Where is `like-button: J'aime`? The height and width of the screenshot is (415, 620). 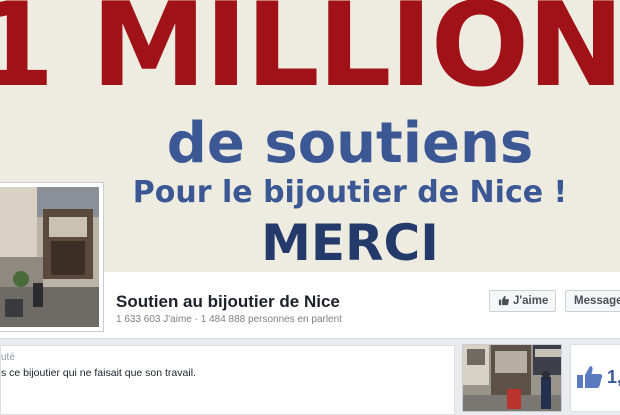
like-button: J'aime is located at coordinates (522, 301).